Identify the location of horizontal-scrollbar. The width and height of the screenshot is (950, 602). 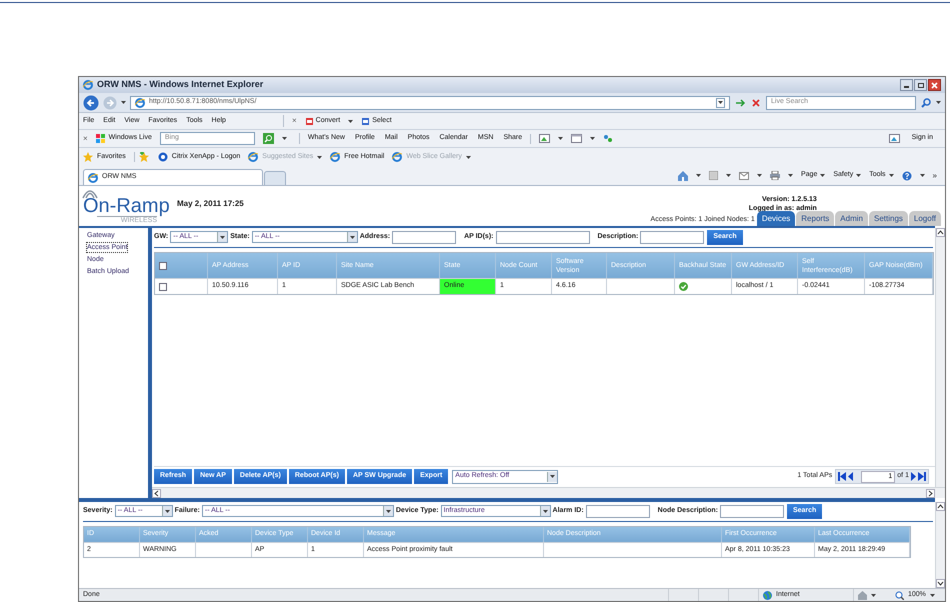
(548, 492).